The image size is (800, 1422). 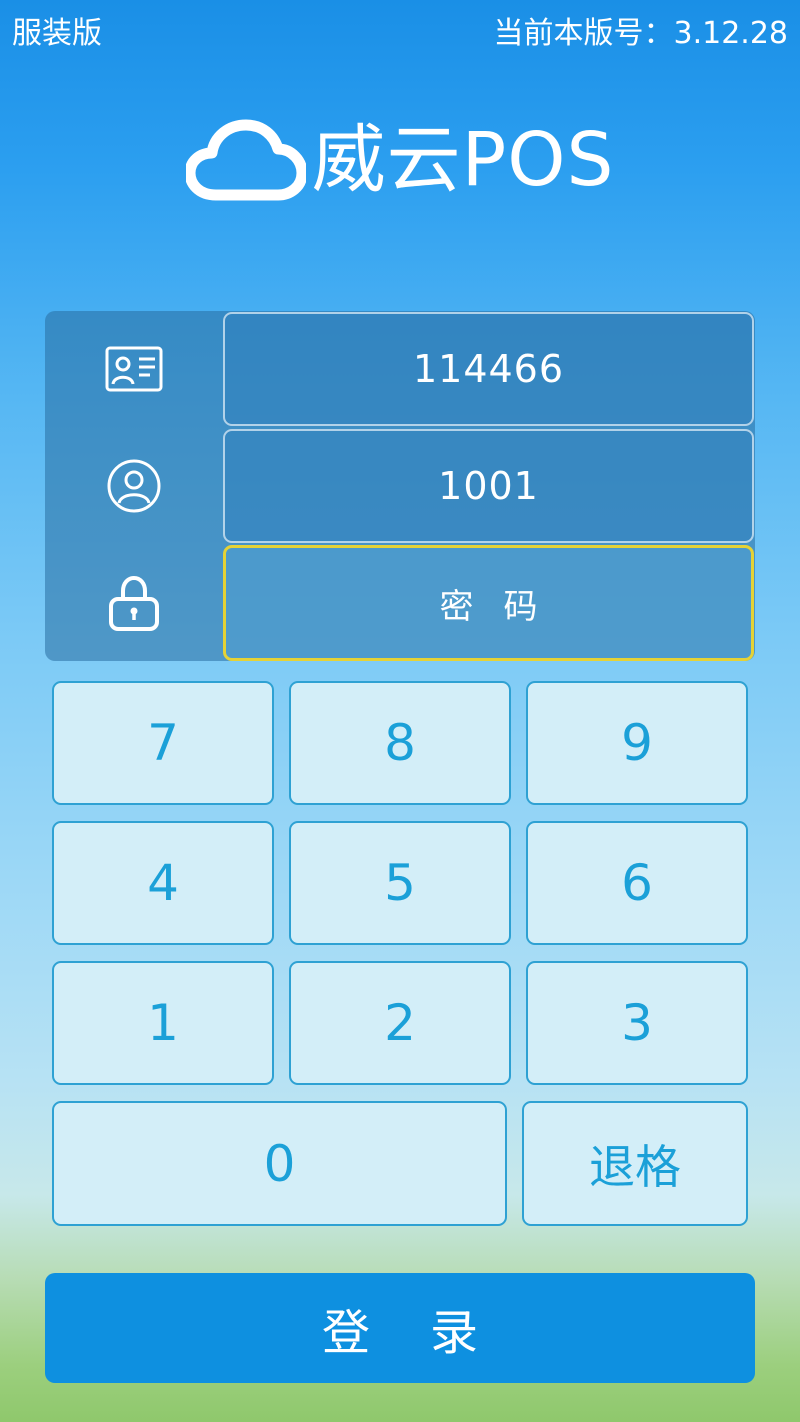 I want to click on user-row-icon, so click(x=133, y=486).